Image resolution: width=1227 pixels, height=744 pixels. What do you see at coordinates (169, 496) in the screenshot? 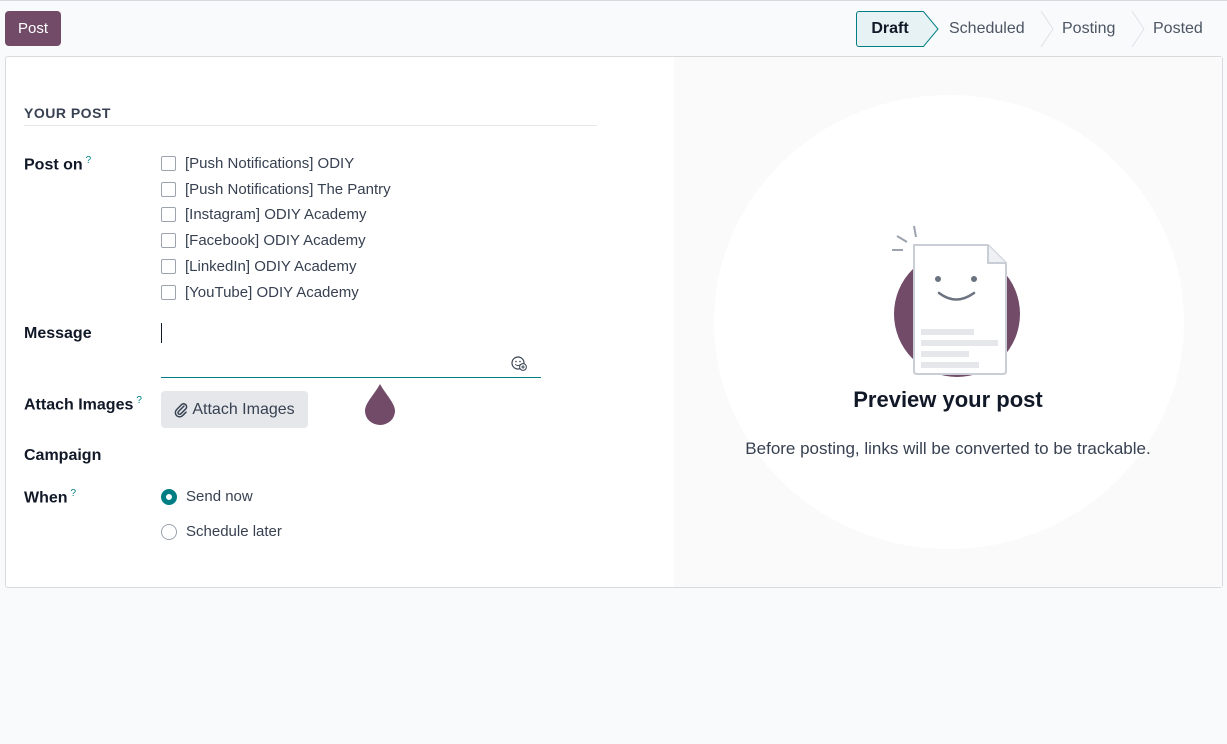
I see `send-now-radio` at bounding box center [169, 496].